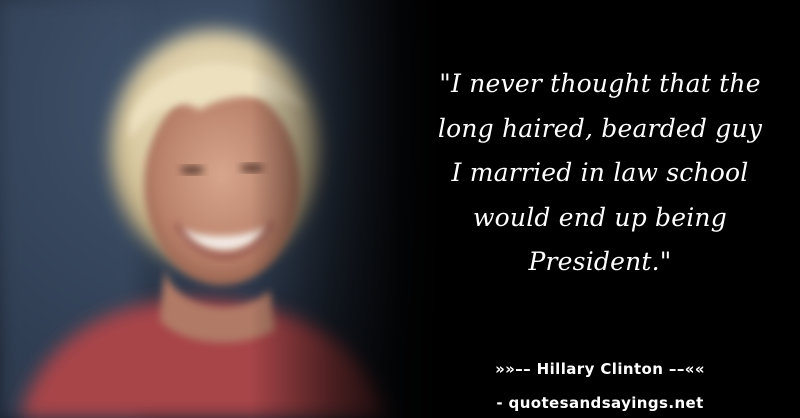  I want to click on source-watermark: - quotesandsayings.net, so click(600, 403).